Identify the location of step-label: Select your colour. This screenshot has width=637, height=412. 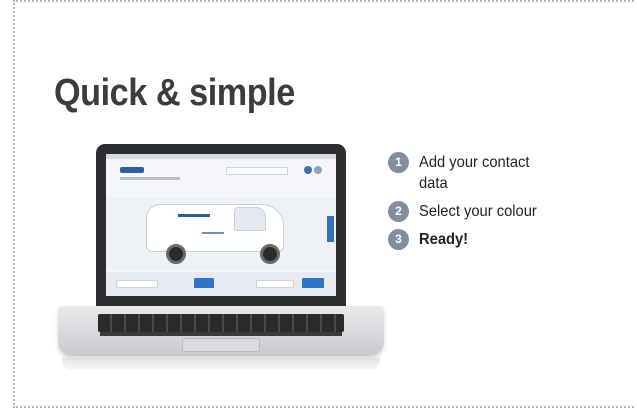
(478, 211).